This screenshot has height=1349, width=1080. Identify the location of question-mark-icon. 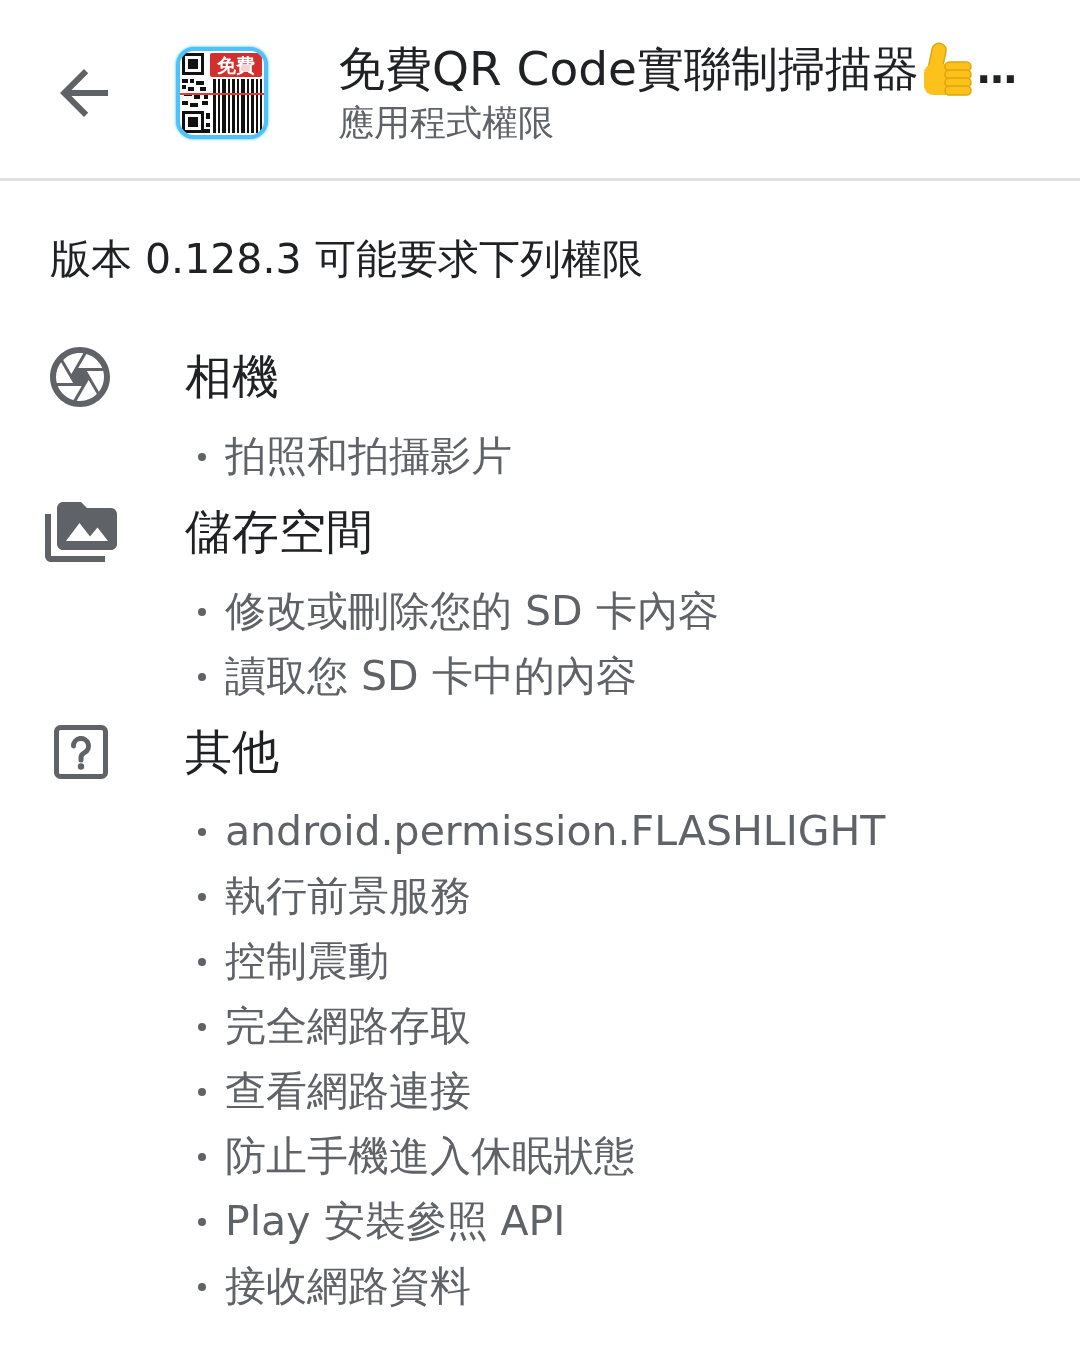
(81, 752).